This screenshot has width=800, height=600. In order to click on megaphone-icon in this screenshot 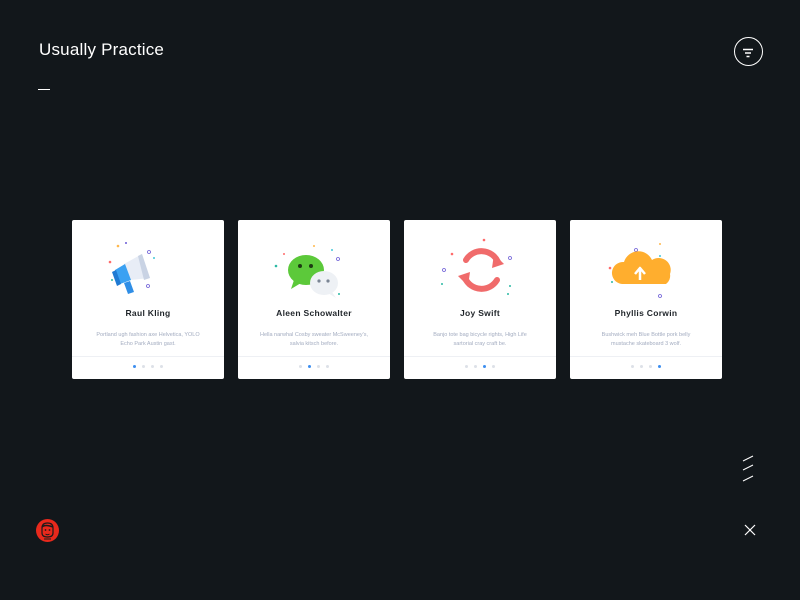, I will do `click(131, 268)`.